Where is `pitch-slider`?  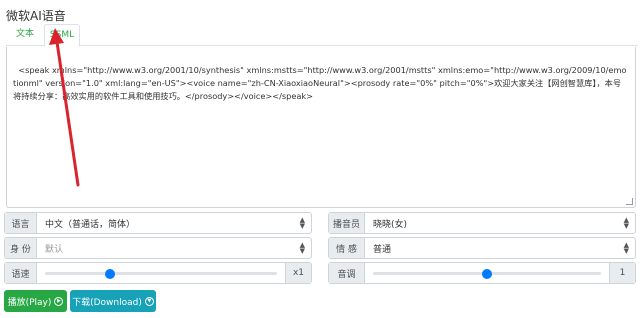
pitch-slider is located at coordinates (487, 273).